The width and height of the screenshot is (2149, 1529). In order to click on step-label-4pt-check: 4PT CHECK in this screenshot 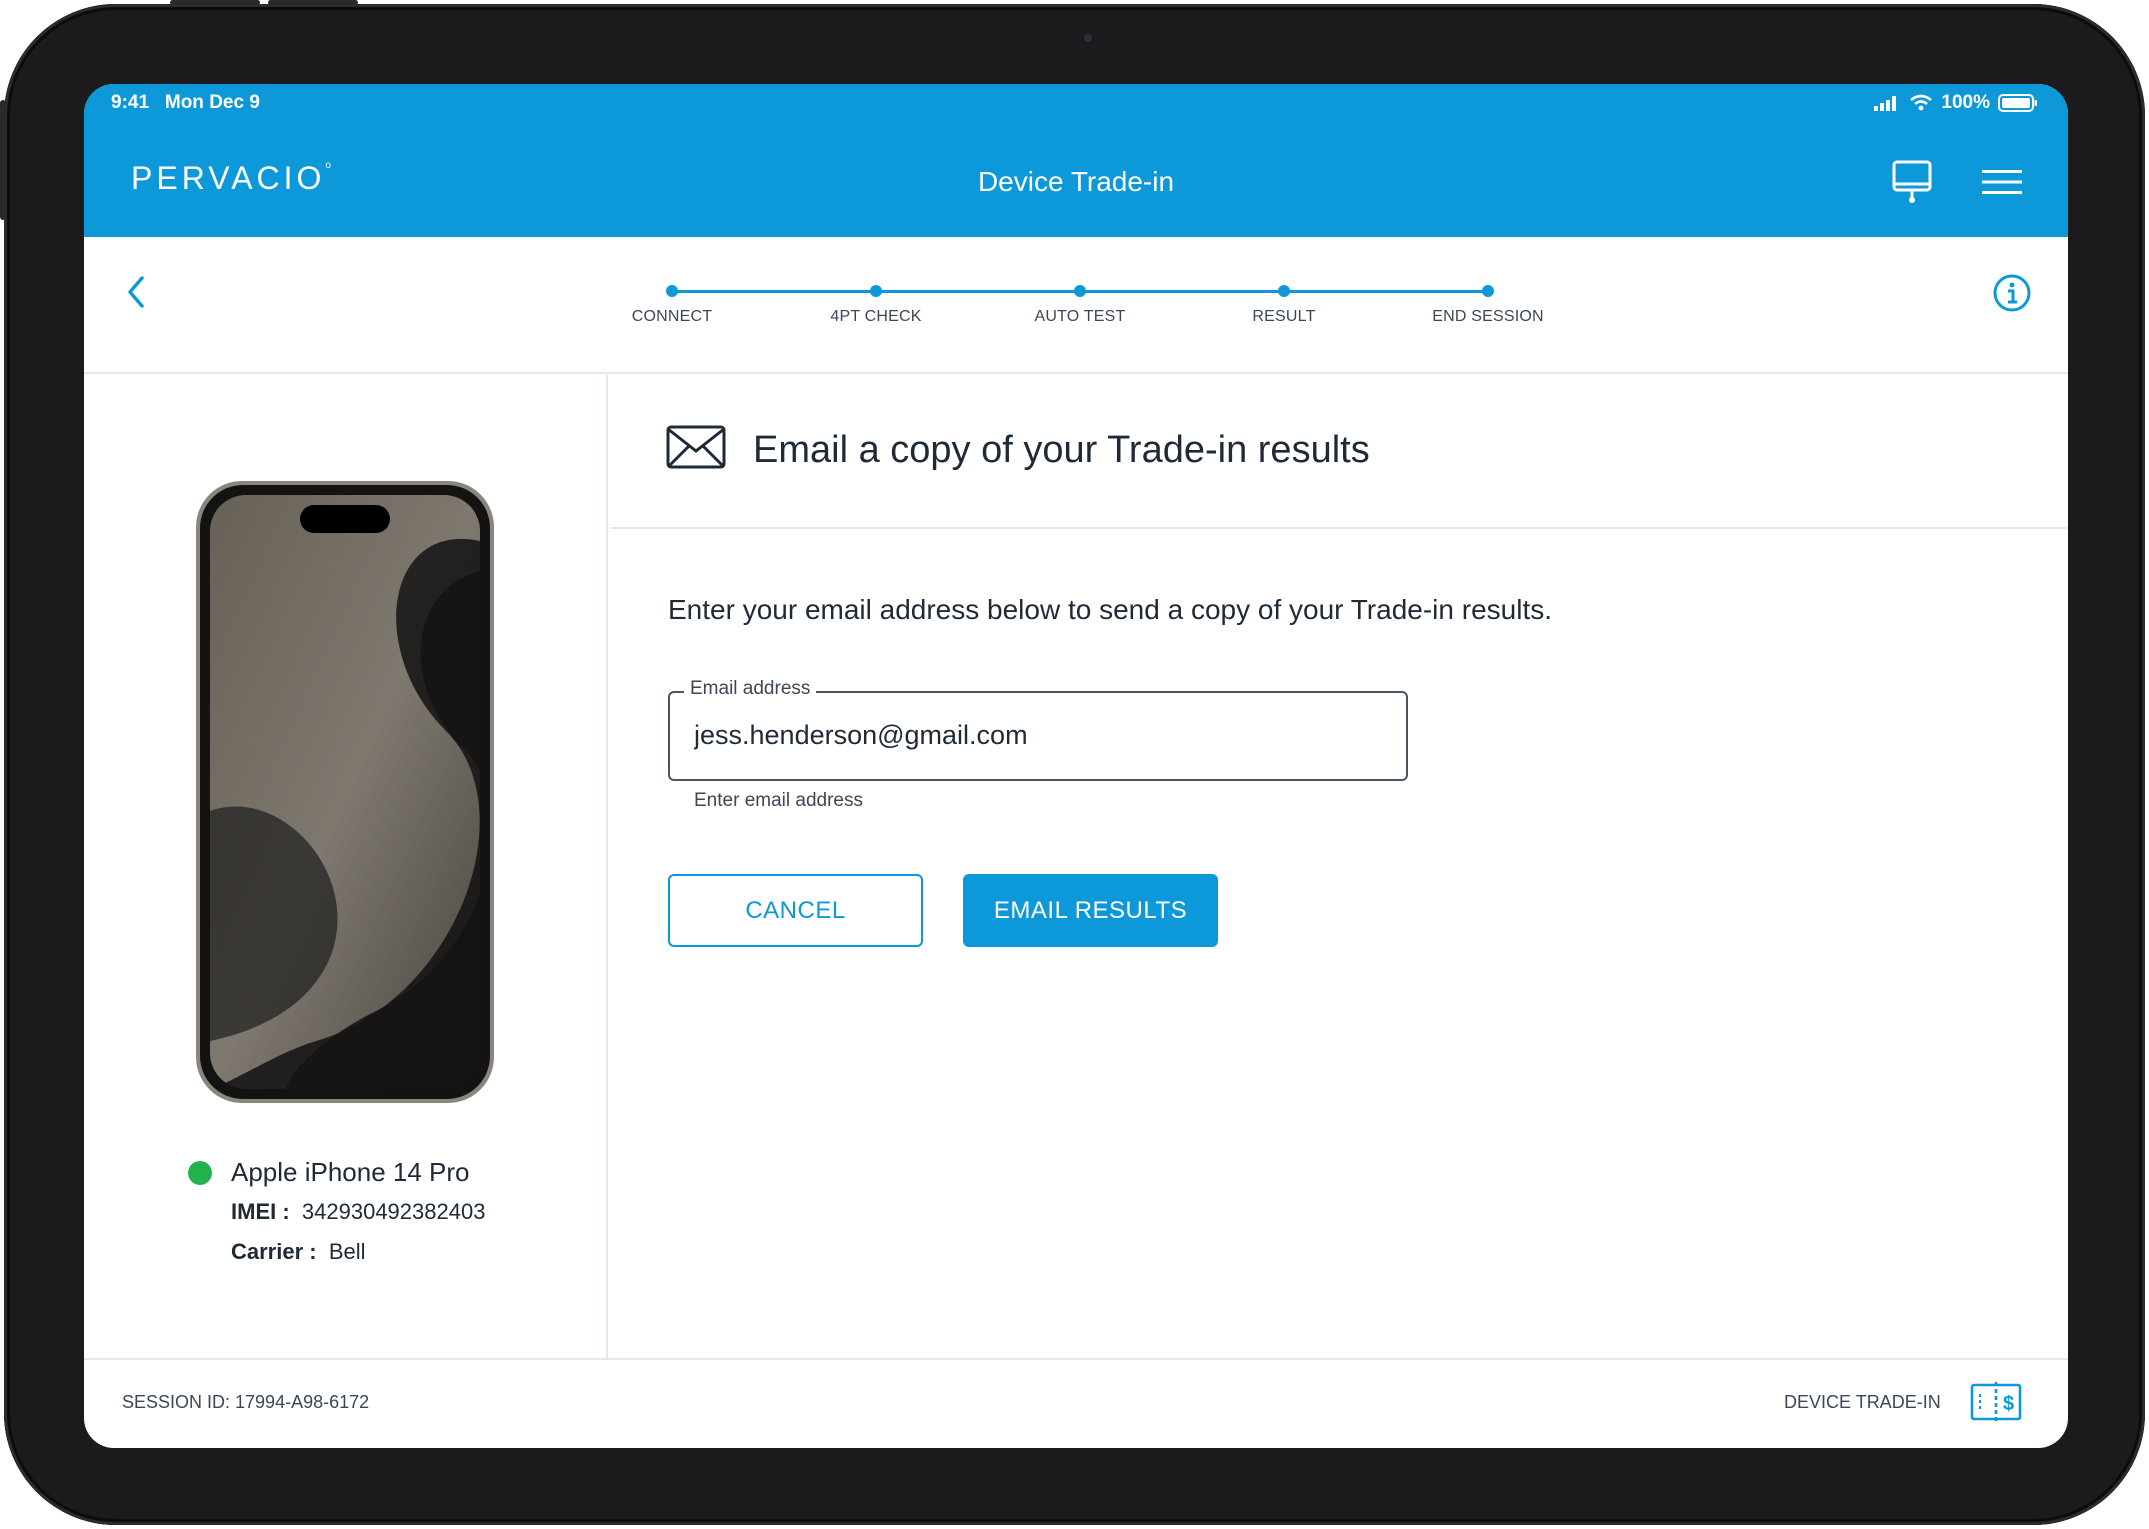, I will do `click(876, 316)`.